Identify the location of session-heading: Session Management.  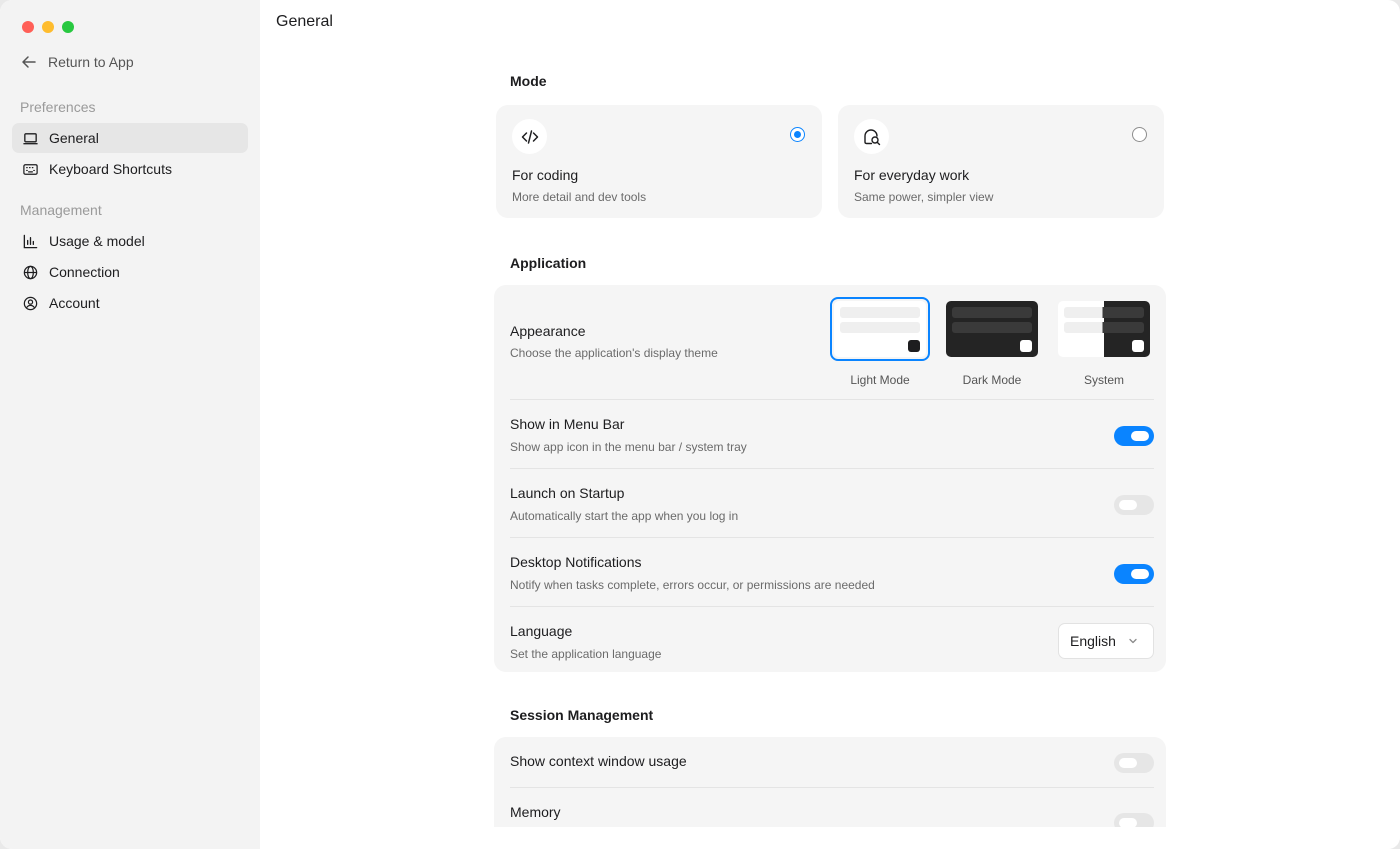
(582, 715).